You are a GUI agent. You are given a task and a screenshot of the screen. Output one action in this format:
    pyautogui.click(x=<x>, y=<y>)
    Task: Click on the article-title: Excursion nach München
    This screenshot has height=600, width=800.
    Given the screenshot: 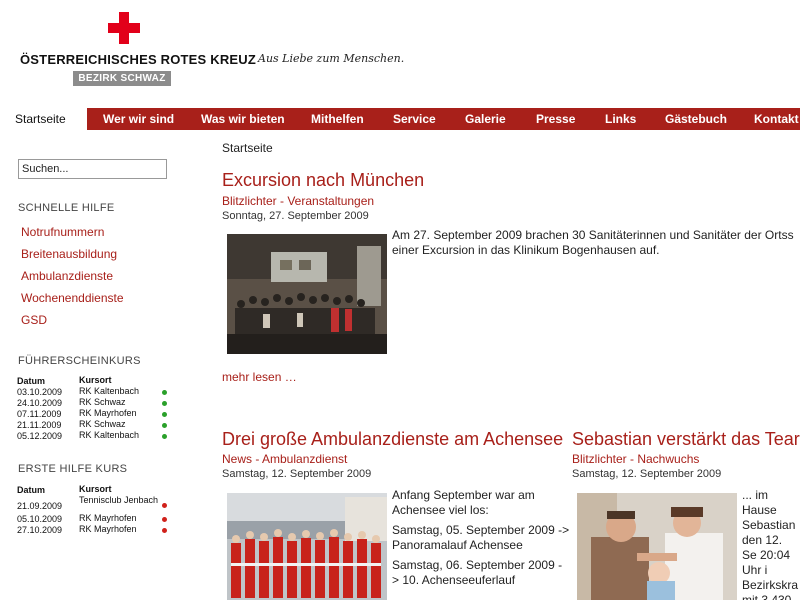 What is the action you would take?
    pyautogui.click(x=323, y=180)
    